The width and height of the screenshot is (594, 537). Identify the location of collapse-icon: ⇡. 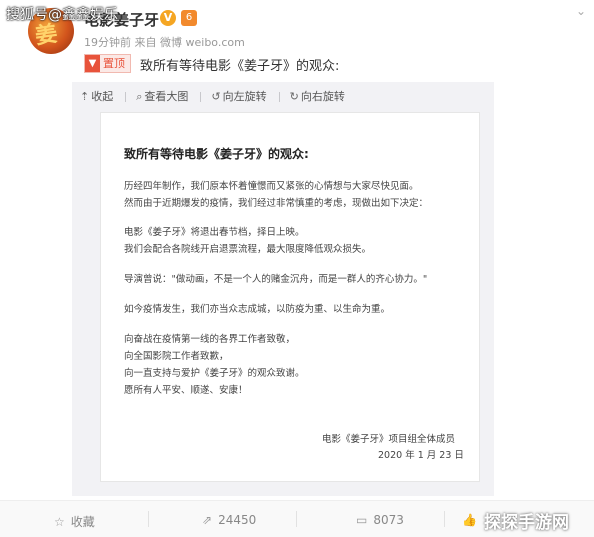
(85, 96).